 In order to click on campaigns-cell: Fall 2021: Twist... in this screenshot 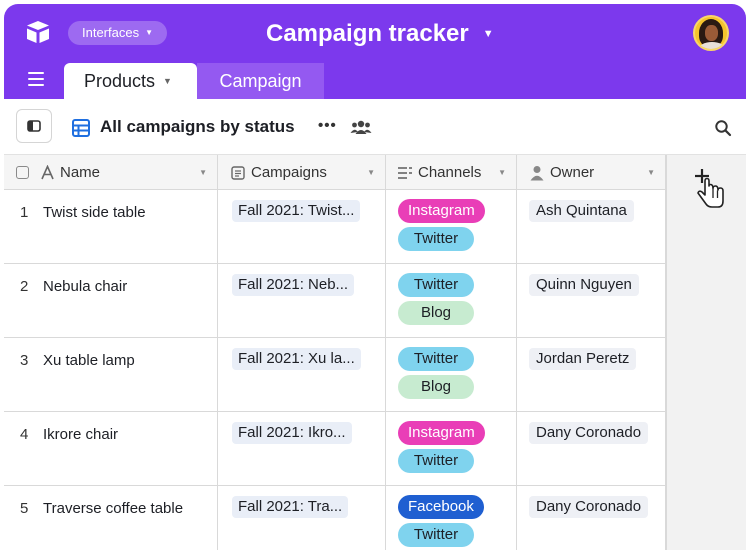, I will do `click(302, 227)`.